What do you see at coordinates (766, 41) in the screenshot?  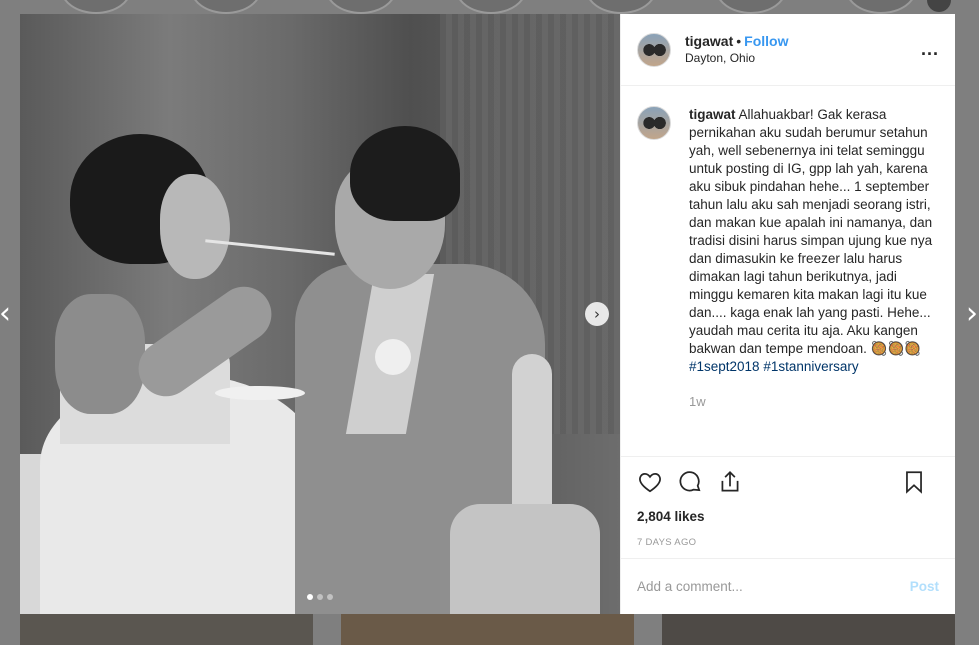 I see `follow-button: Follow` at bounding box center [766, 41].